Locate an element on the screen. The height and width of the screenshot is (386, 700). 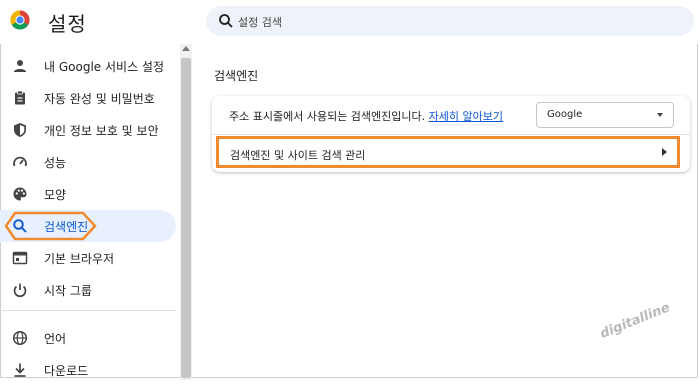
search-engine-description: 주소 표시줄에서 사용되는 검색엔진입니다. 자세히 알아보기 is located at coordinates (366, 116).